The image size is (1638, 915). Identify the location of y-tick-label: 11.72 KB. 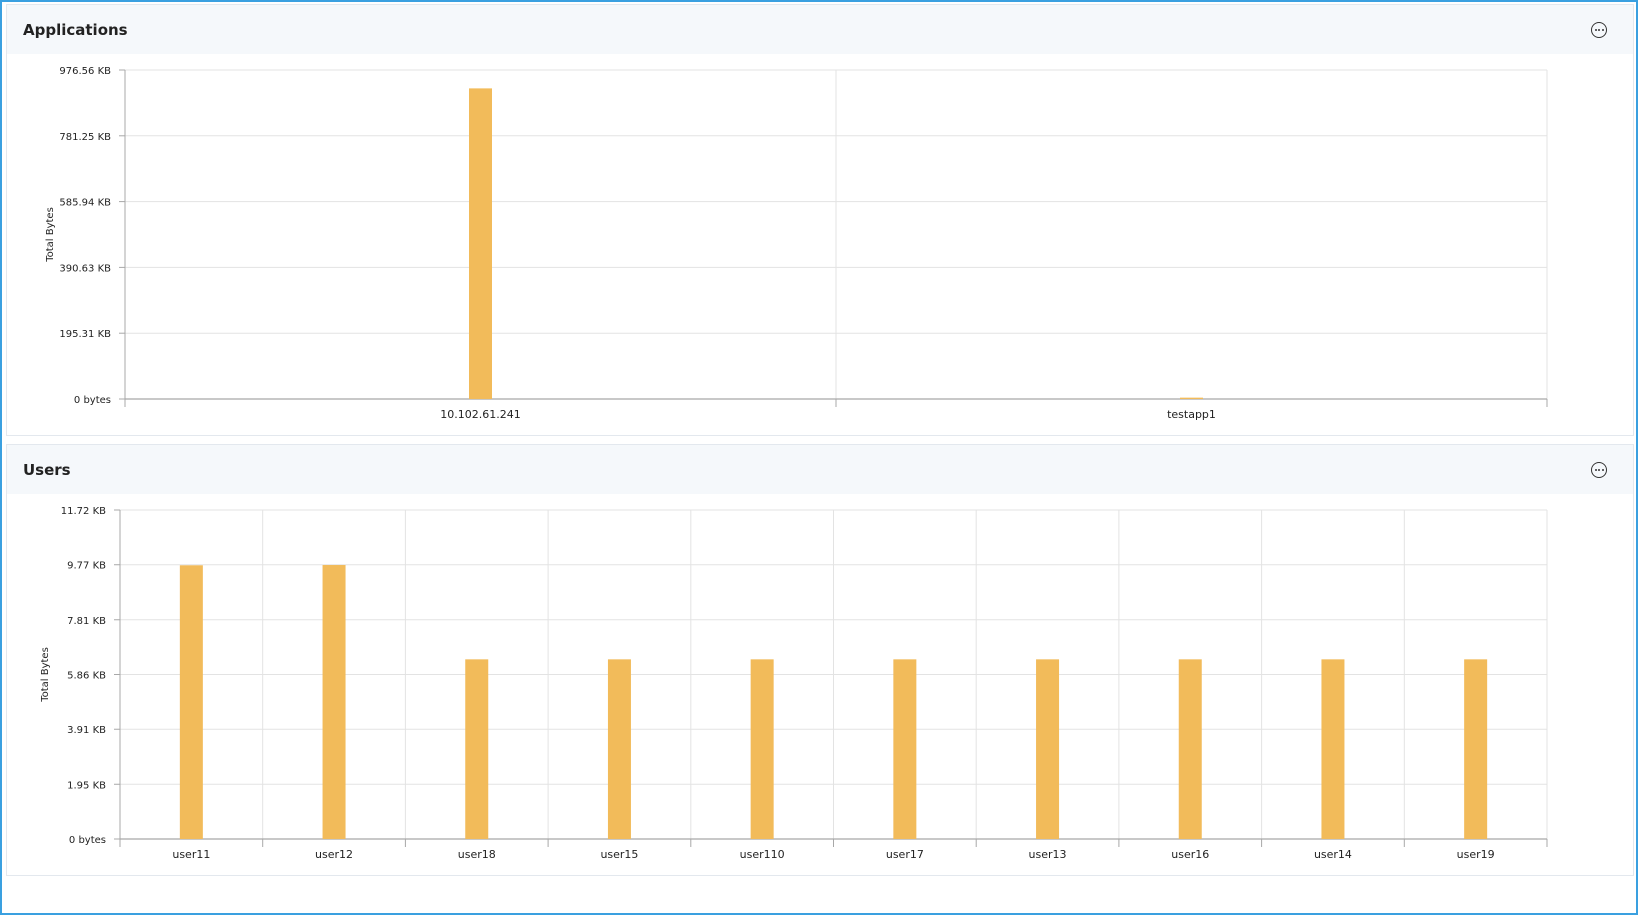
(83, 511).